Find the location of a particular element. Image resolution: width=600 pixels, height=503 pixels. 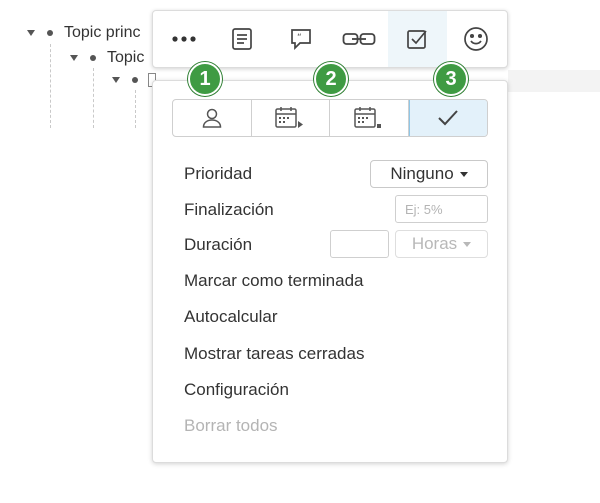

completion-input is located at coordinates (441, 209).